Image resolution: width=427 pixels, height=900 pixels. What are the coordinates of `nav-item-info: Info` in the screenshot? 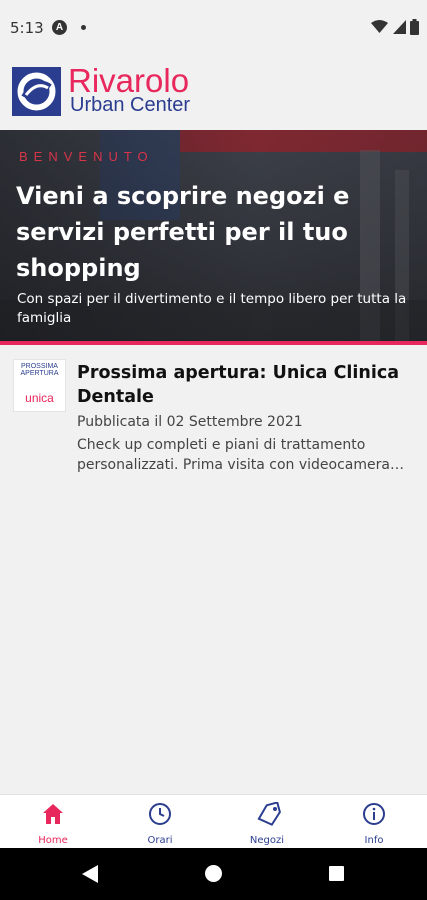 It's located at (374, 822).